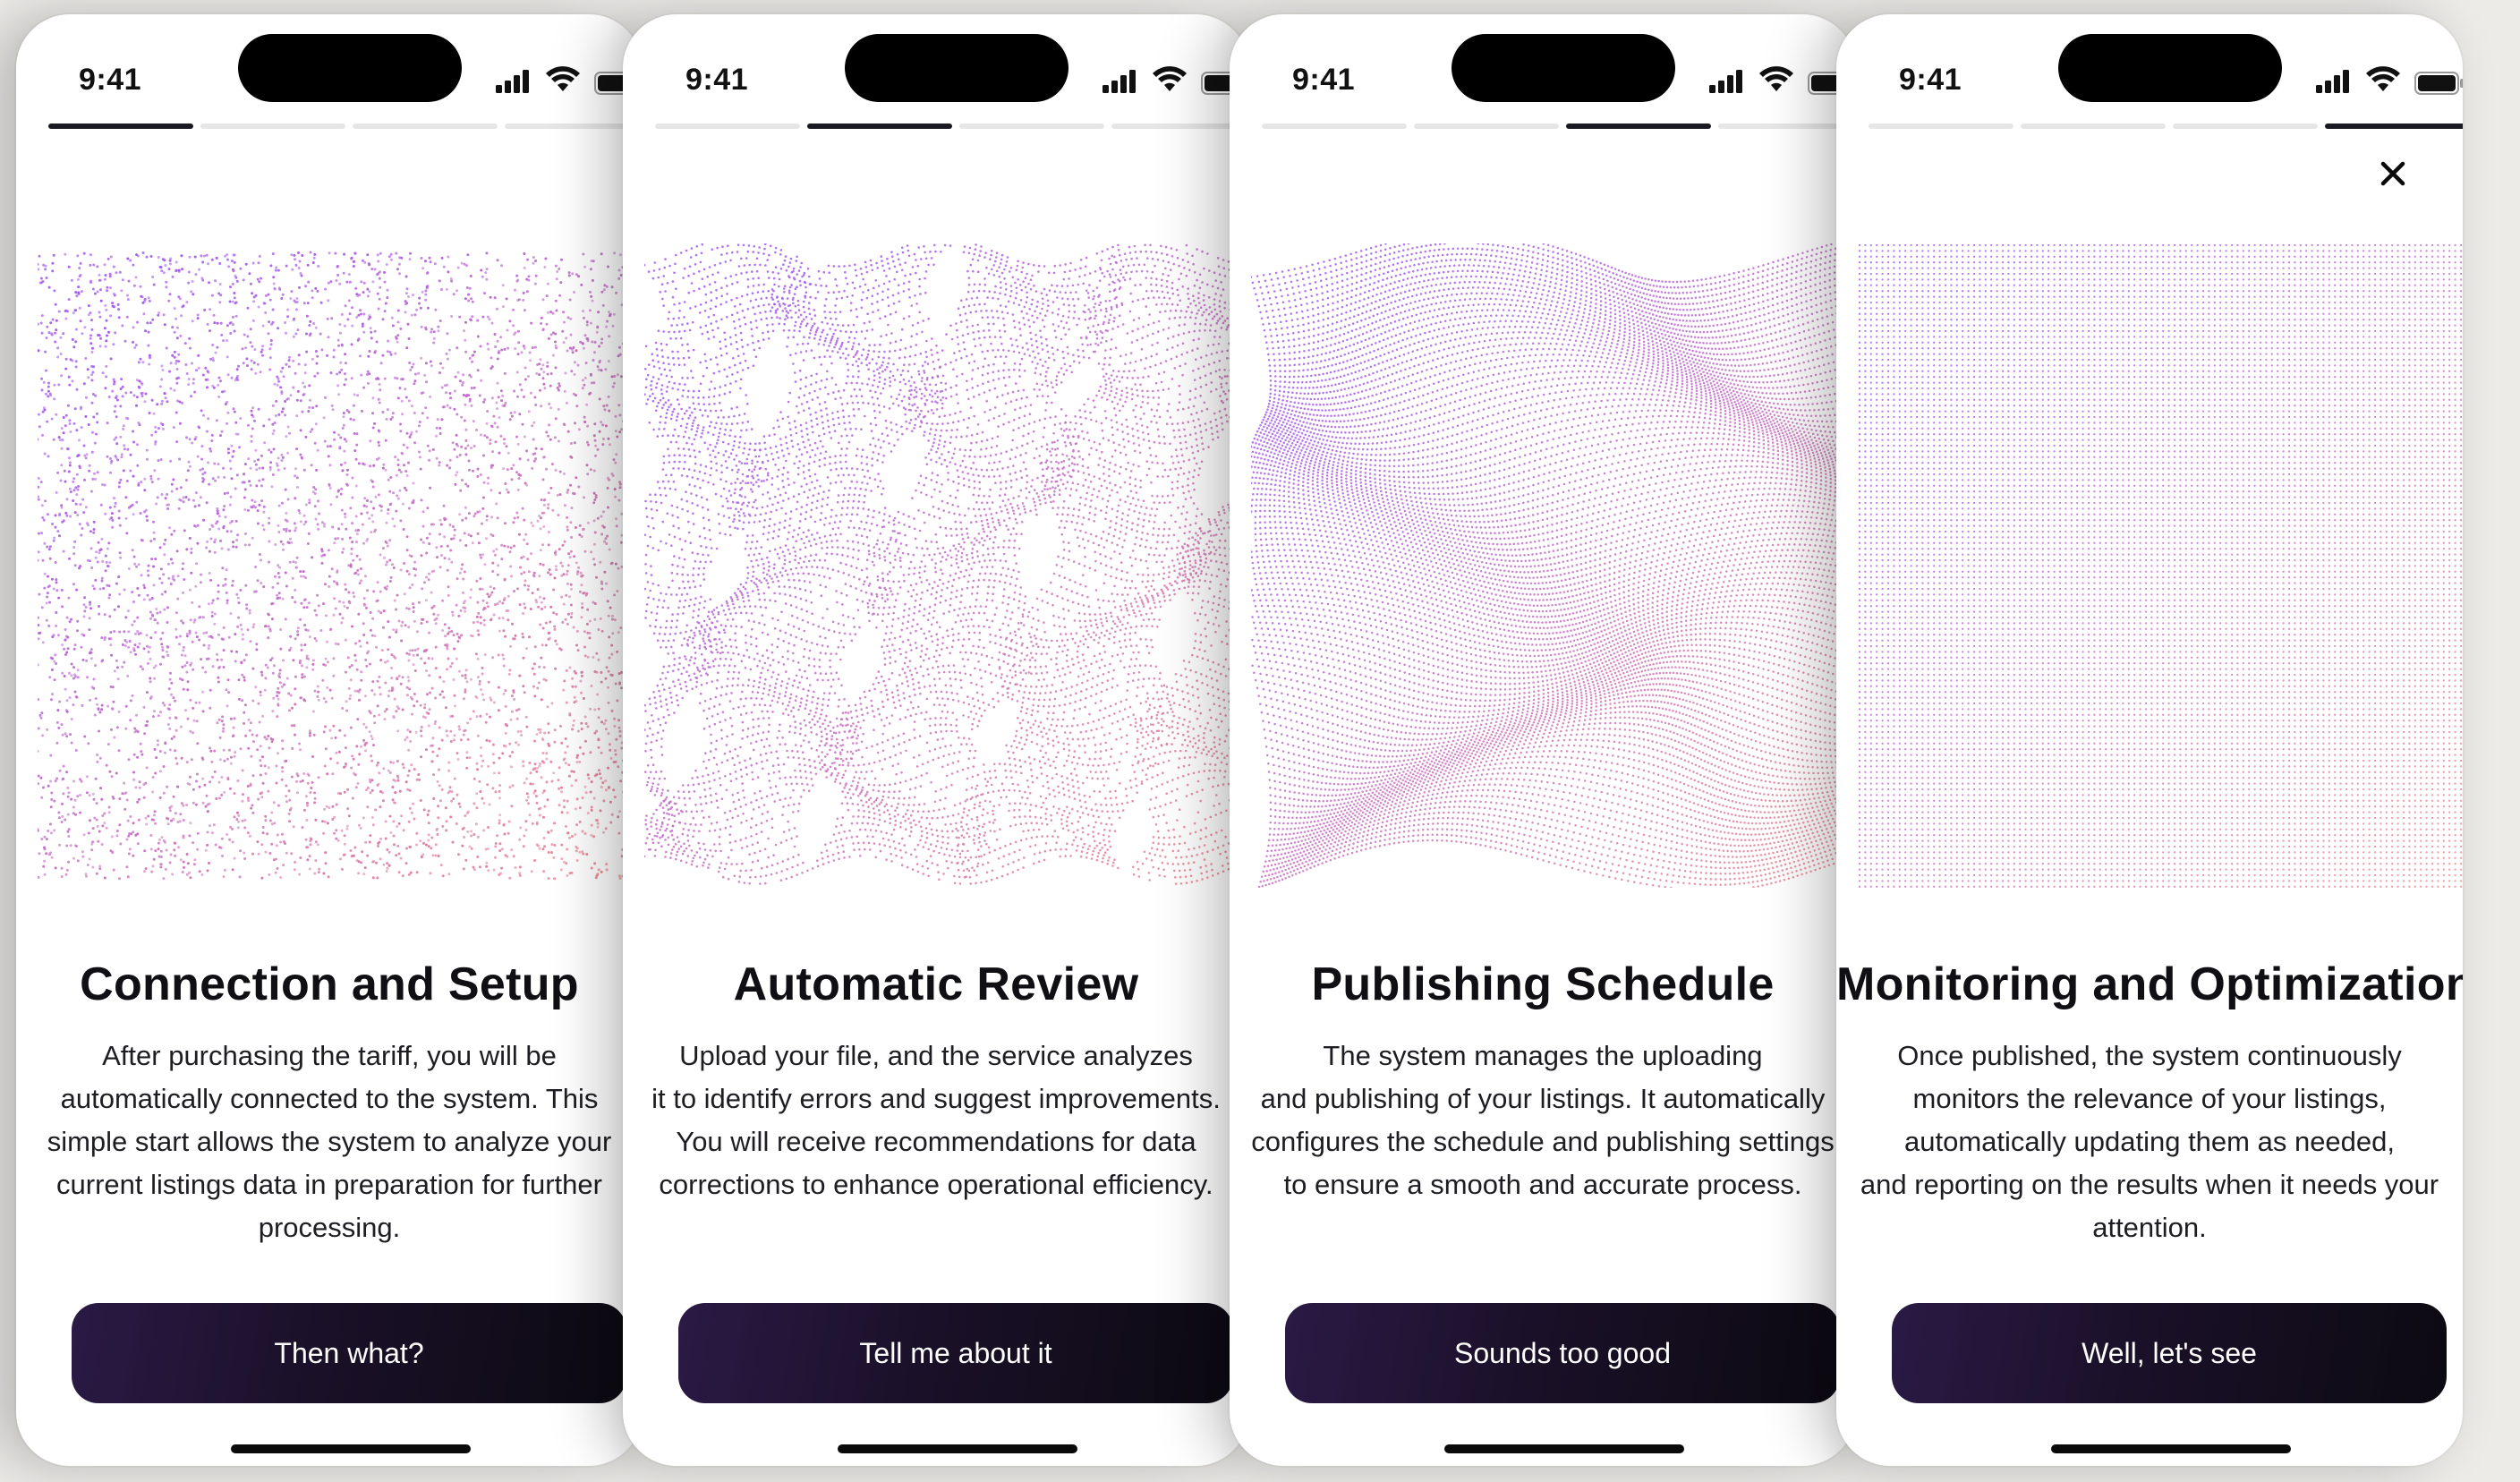  I want to click on description-line: processing., so click(329, 1227).